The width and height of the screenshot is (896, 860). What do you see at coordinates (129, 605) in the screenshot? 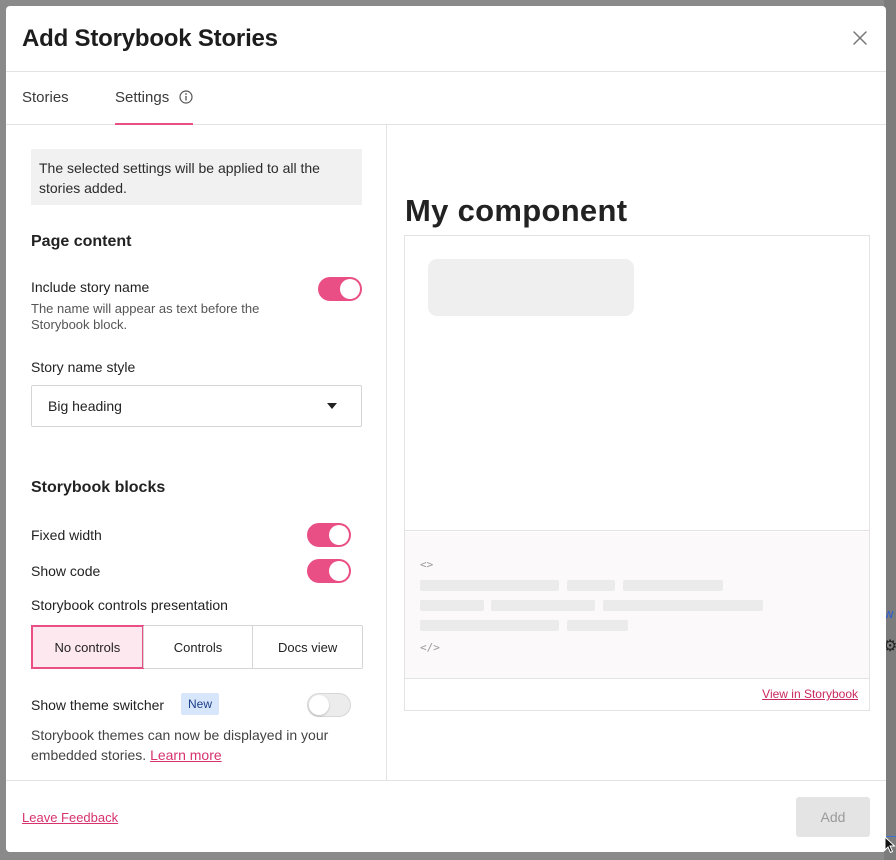
I see `controls-presentation-label: Storybook controls presentation` at bounding box center [129, 605].